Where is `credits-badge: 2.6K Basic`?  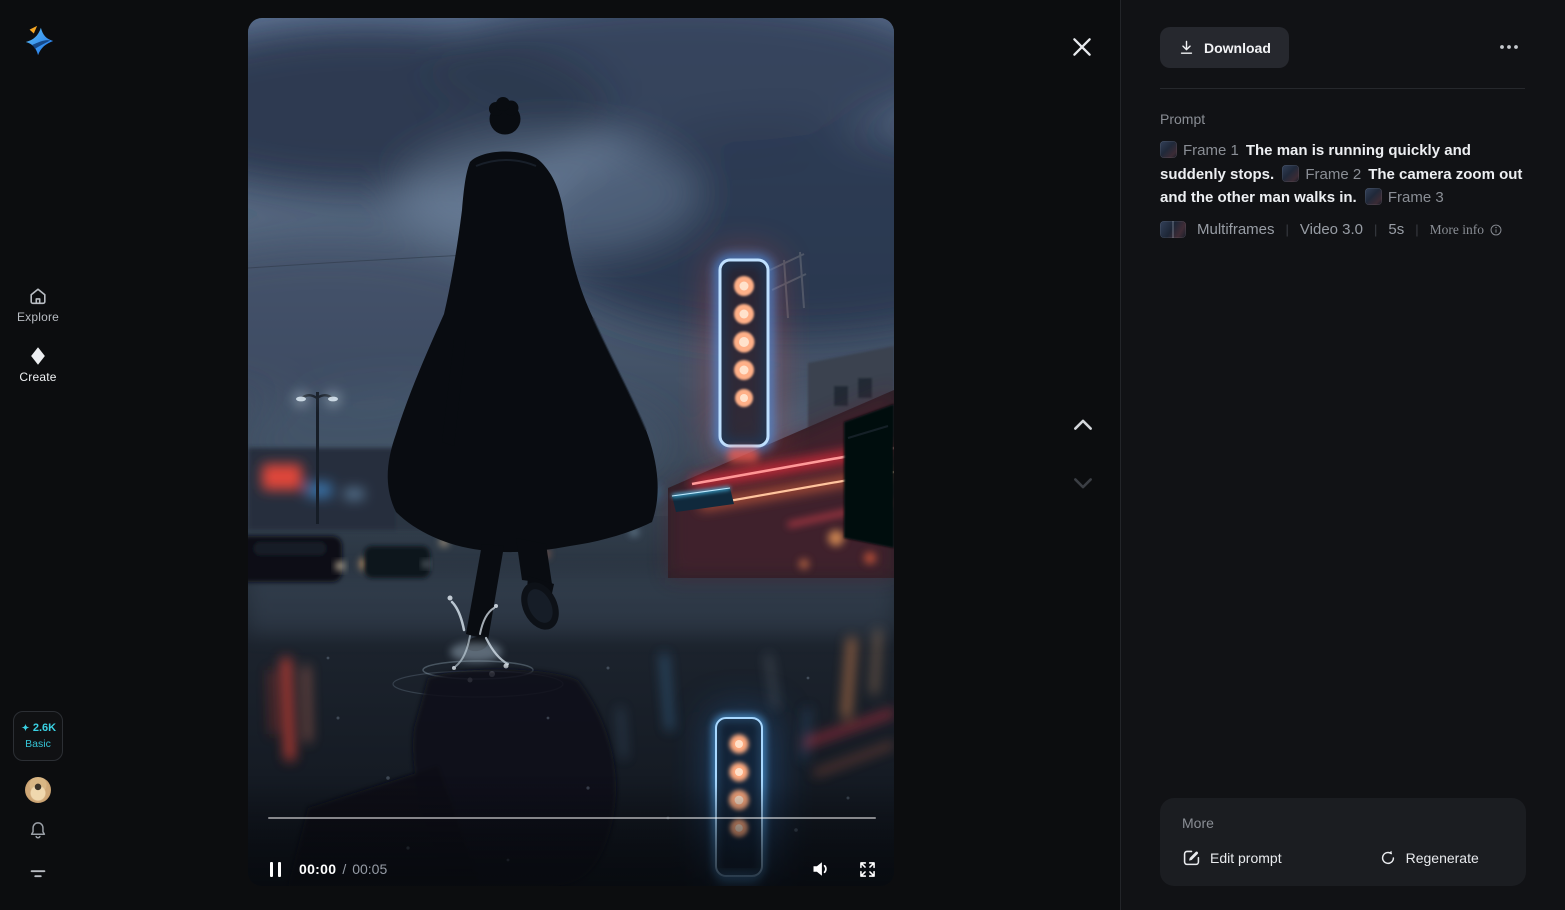
credits-badge: 2.6K Basic is located at coordinates (38, 736).